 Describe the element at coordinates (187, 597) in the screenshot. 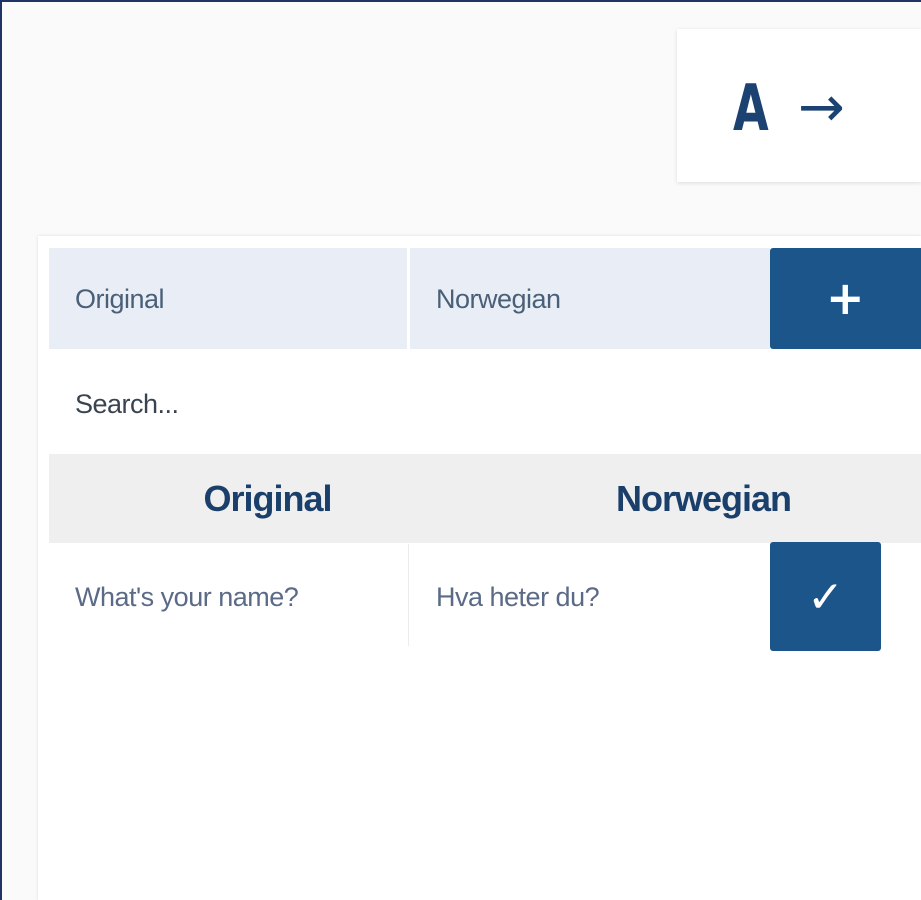

I see `row-original-text: What's your name?` at that location.